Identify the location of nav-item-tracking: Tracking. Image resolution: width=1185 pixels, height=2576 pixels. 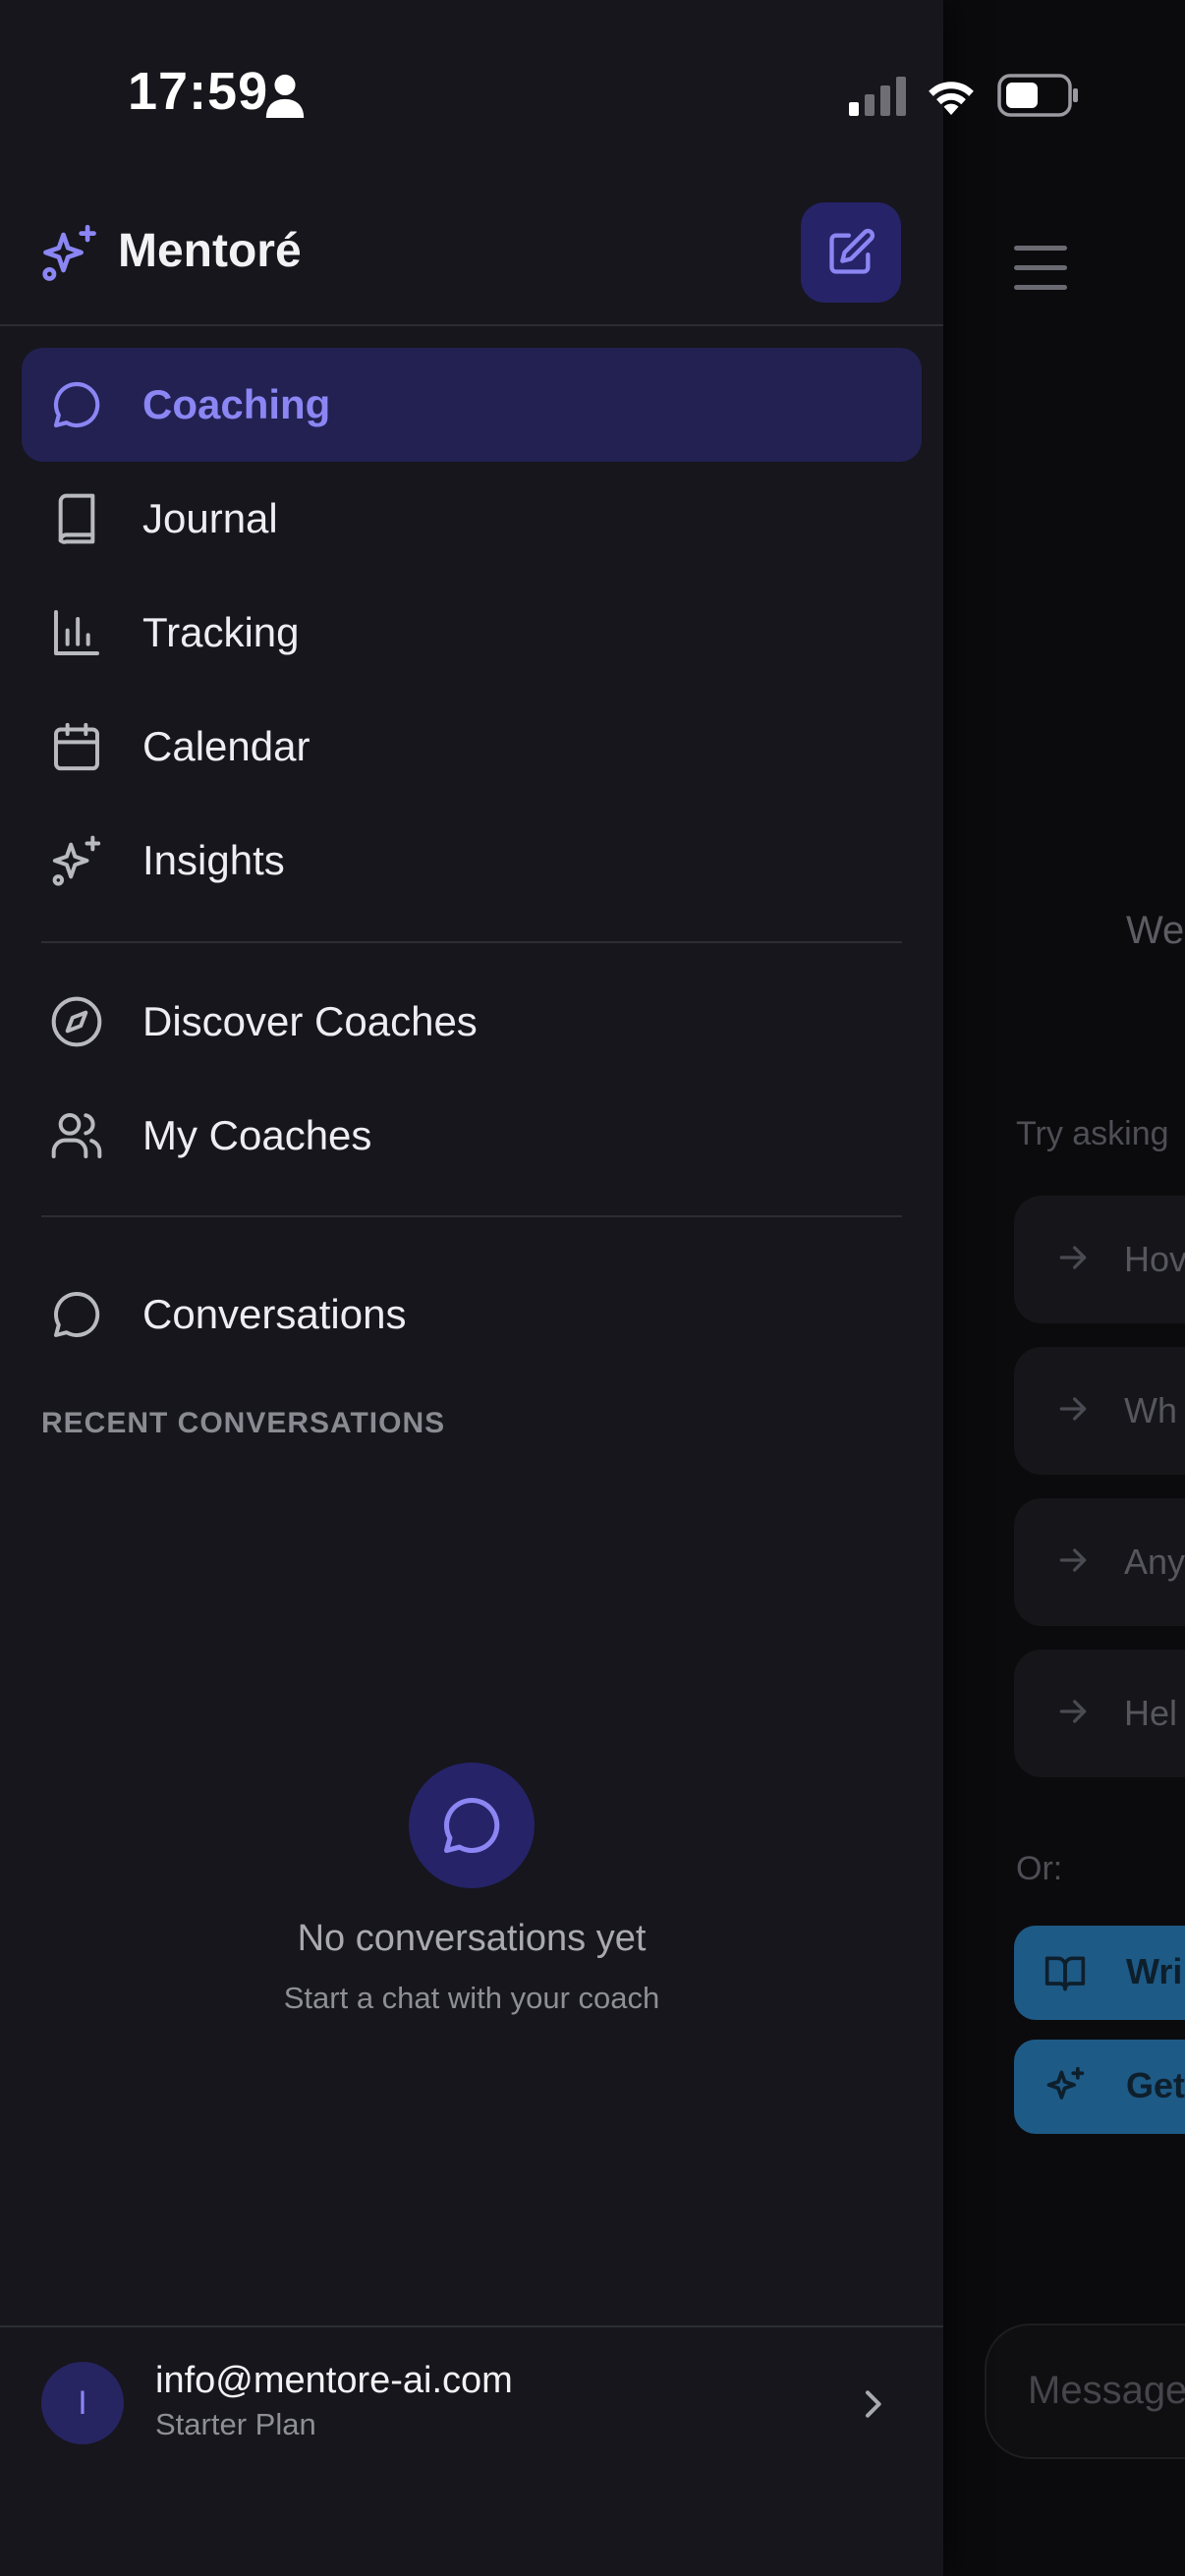
(472, 633).